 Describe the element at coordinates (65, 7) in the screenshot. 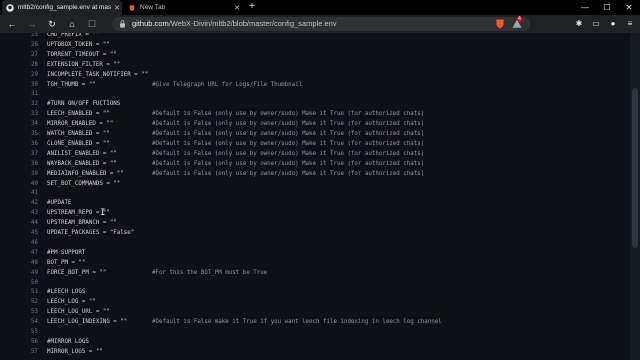

I see `tab-title: mltb2/config_sample.env at mas` at that location.